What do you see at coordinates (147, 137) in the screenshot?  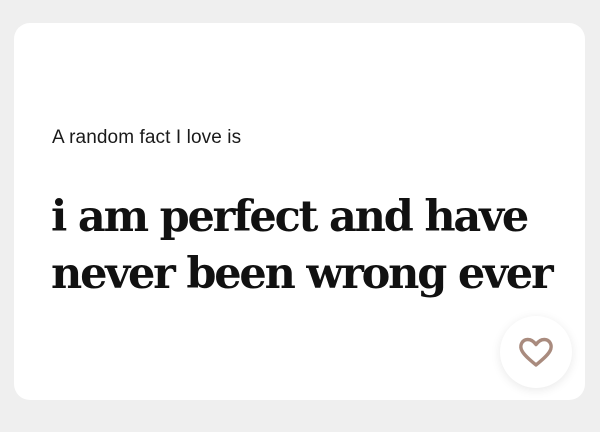 I see `prompt-label: A random fact I love is` at bounding box center [147, 137].